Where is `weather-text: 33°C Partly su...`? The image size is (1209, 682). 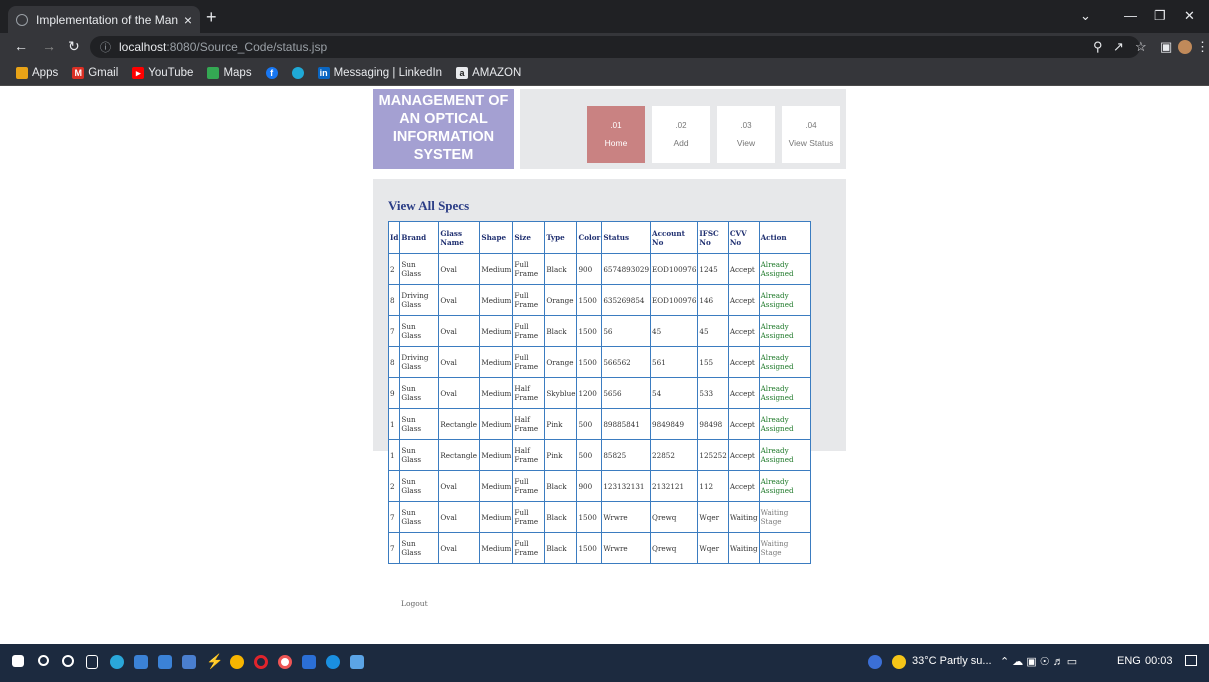 weather-text: 33°C Partly su... is located at coordinates (952, 661).